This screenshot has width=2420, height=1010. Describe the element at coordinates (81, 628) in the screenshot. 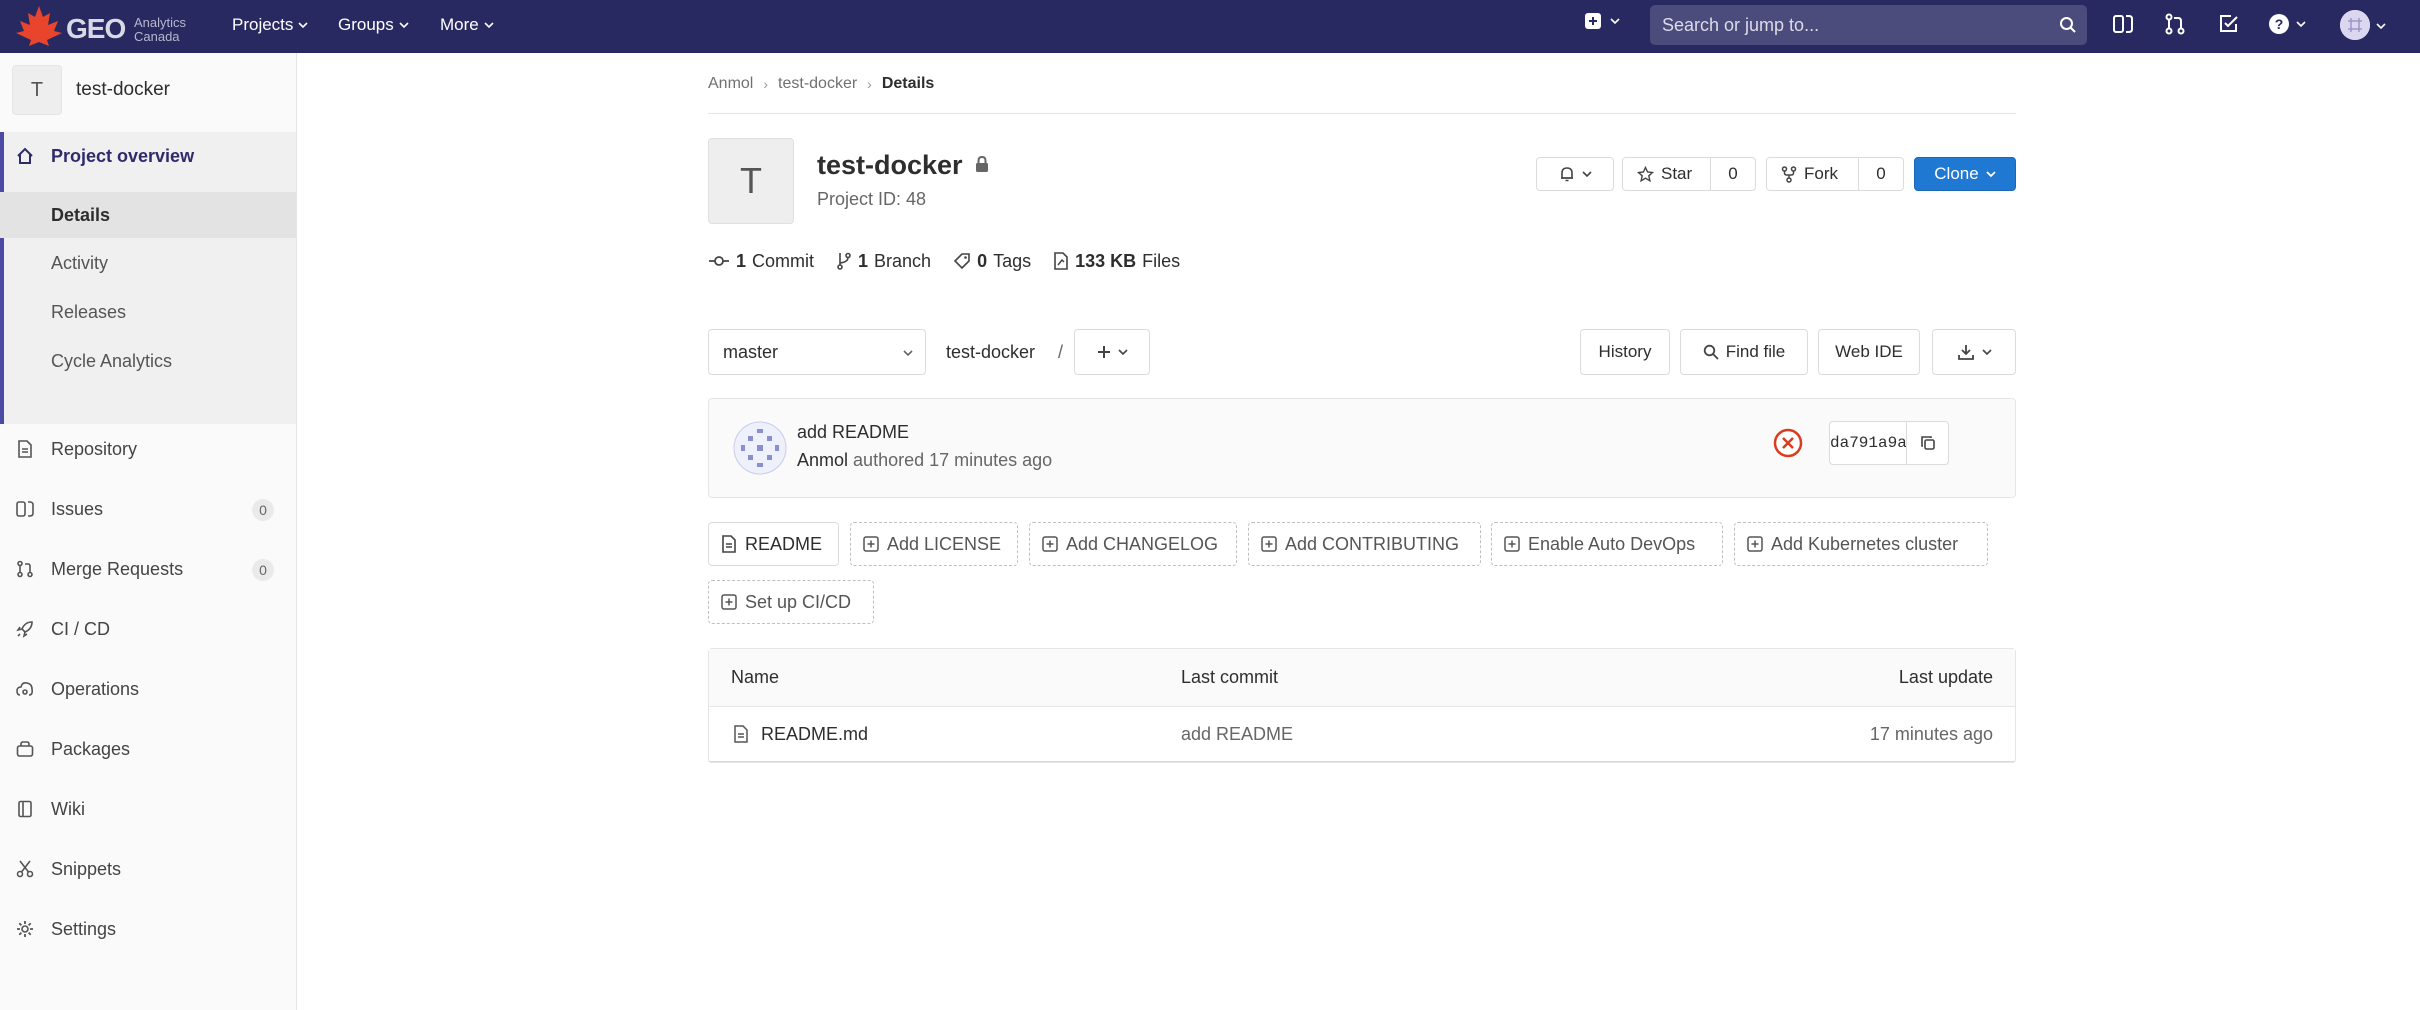

I see `sidebar-item-label: CI / CD` at that location.